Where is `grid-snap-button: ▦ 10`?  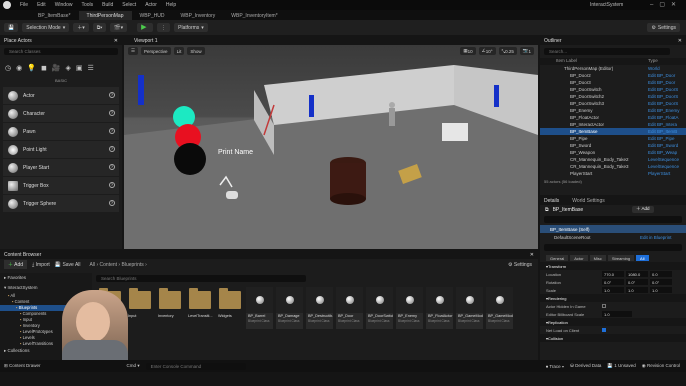
grid-snap-button: ▦ 10 is located at coordinates (468, 51).